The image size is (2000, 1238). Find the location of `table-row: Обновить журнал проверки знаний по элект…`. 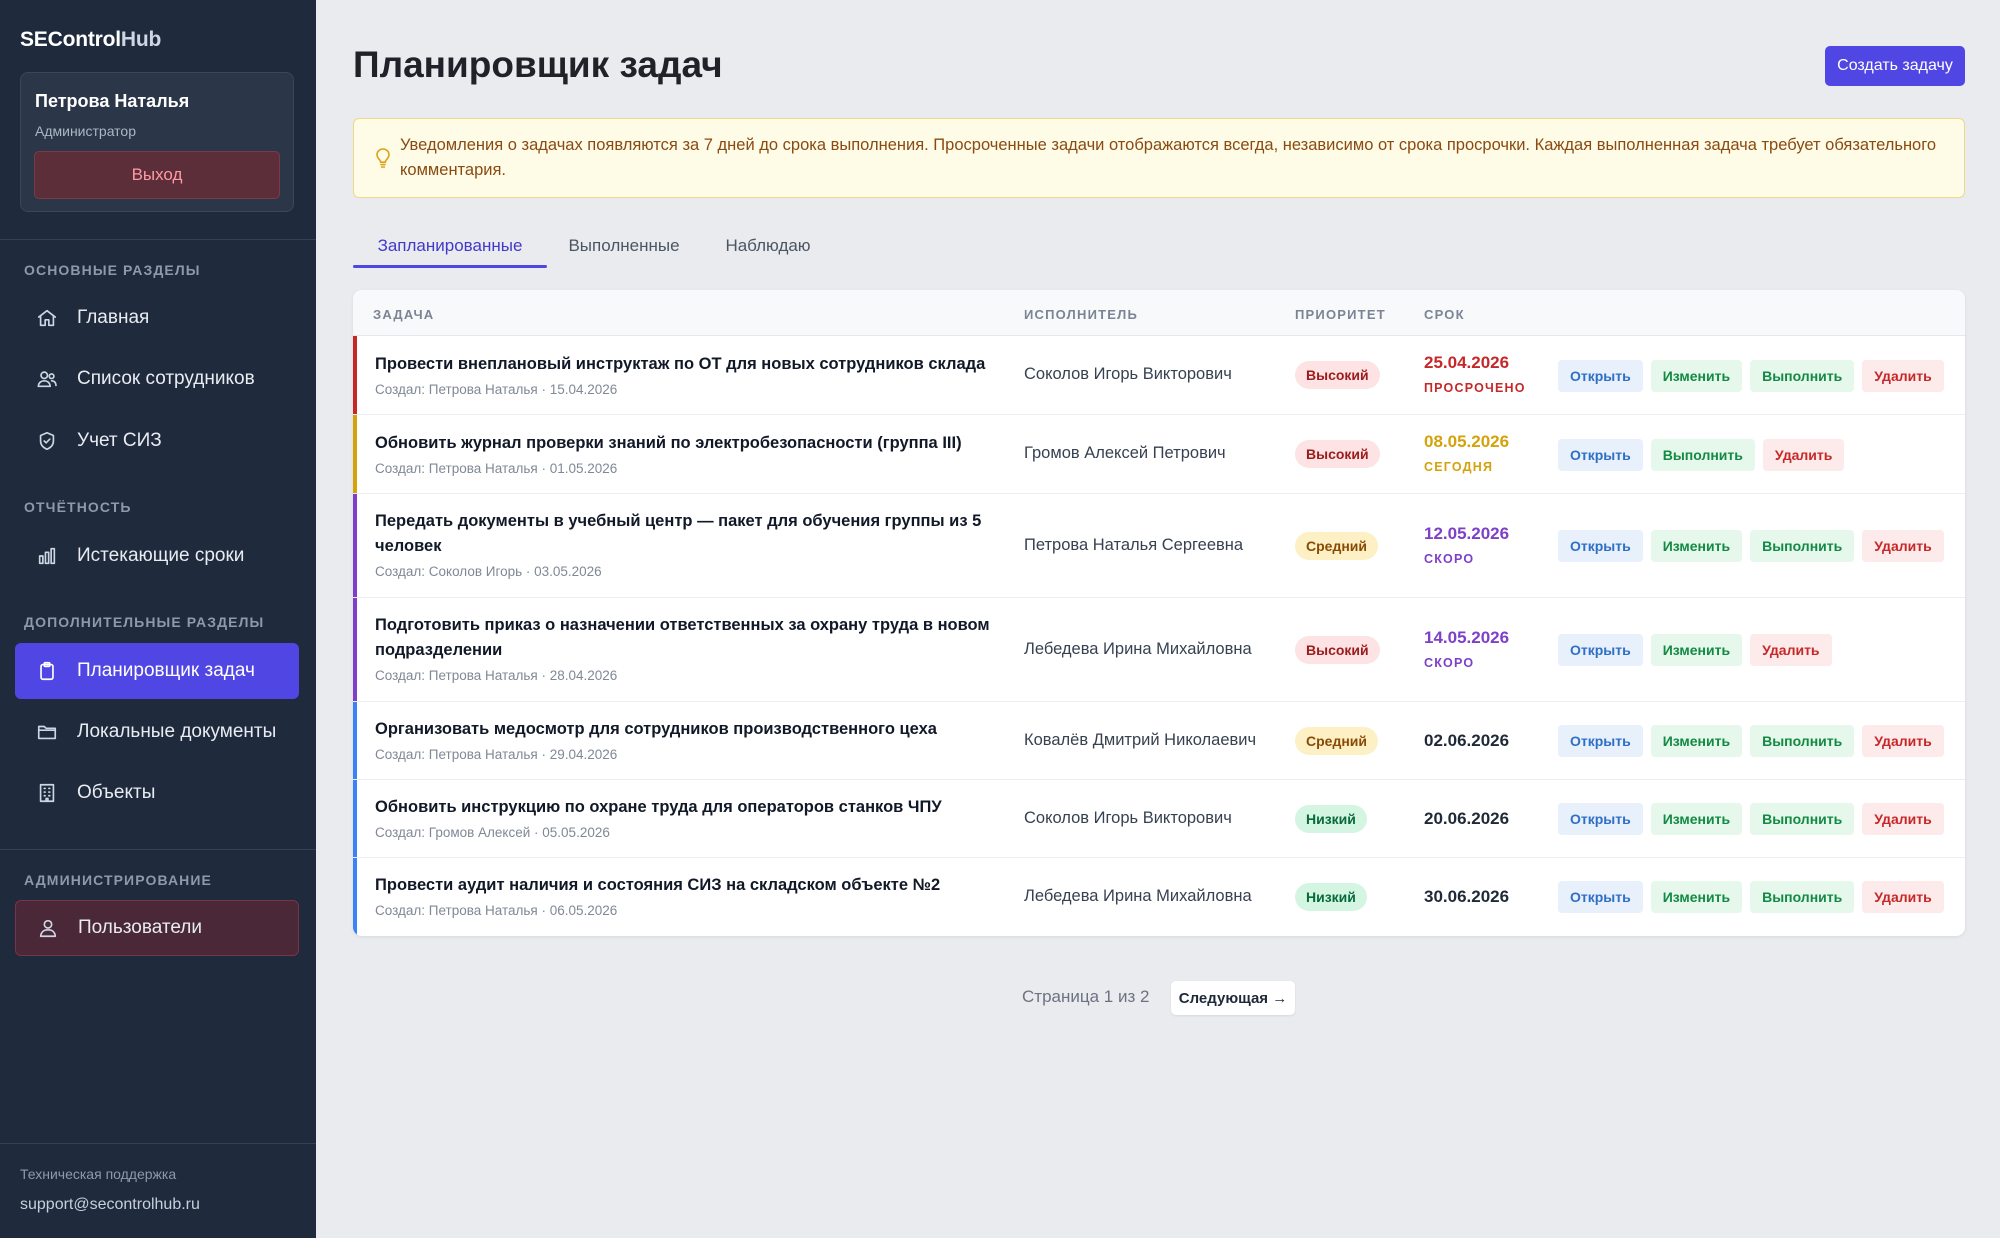

table-row: Обновить журнал проверки знаний по элект… is located at coordinates (1159, 454).